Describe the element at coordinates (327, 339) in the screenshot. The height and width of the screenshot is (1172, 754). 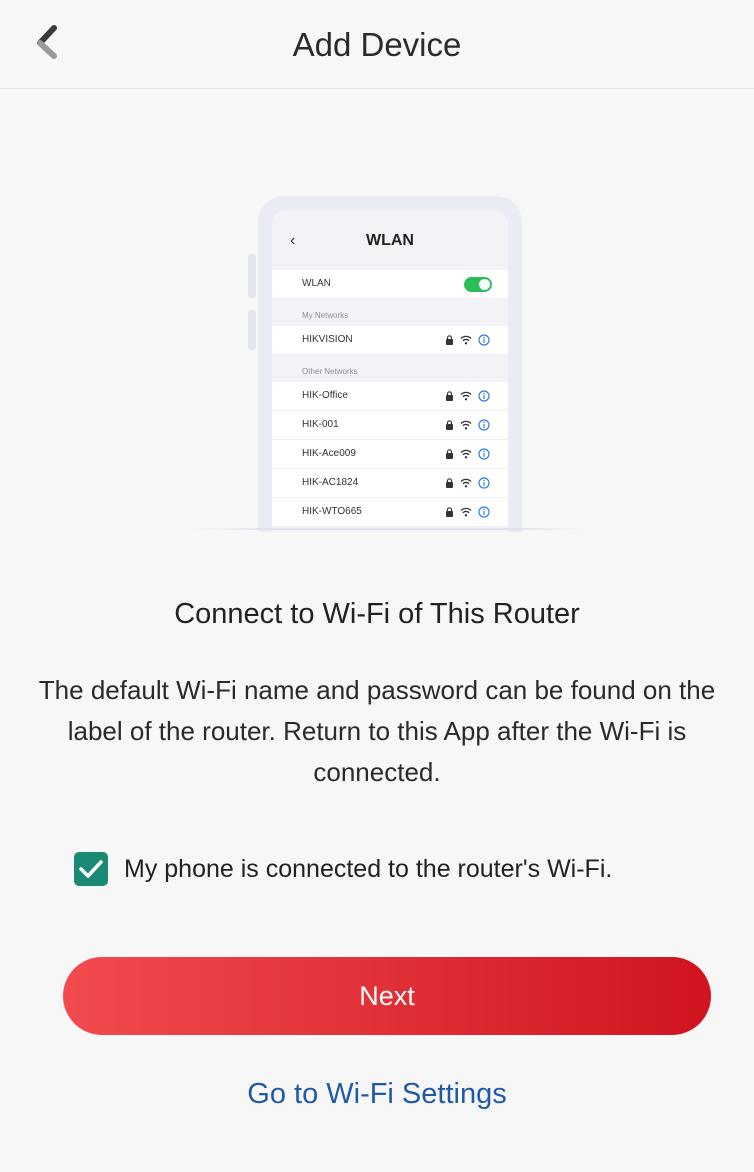
I see `network-name: HIKVISION` at that location.